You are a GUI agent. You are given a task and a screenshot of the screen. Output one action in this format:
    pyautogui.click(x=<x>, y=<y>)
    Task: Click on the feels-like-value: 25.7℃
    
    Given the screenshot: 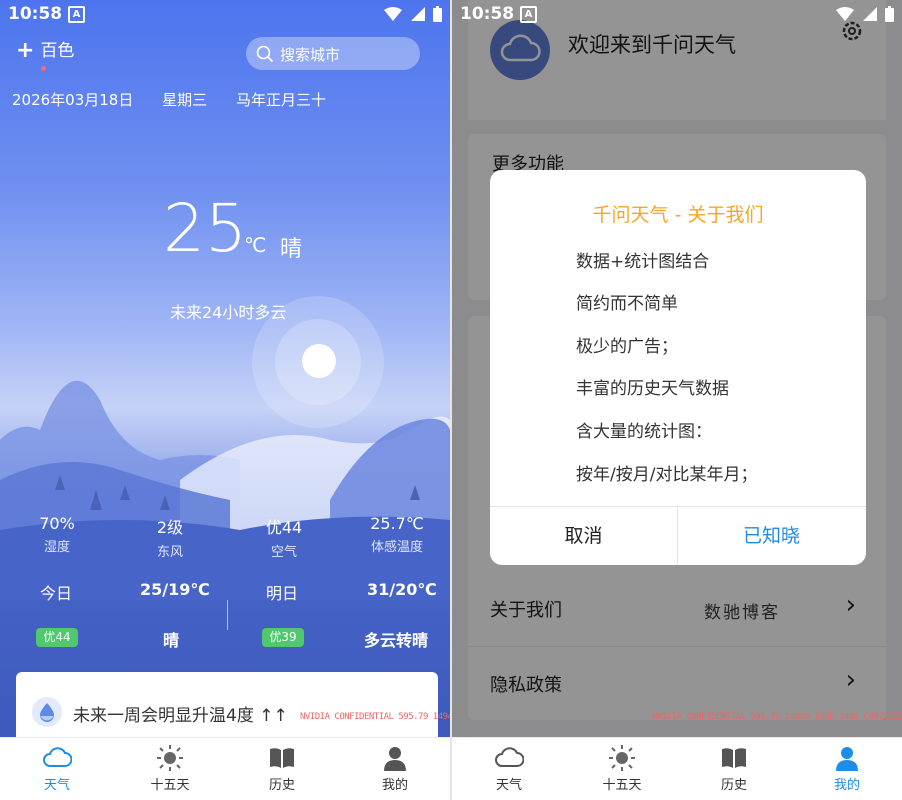 What is the action you would take?
    pyautogui.click(x=397, y=523)
    